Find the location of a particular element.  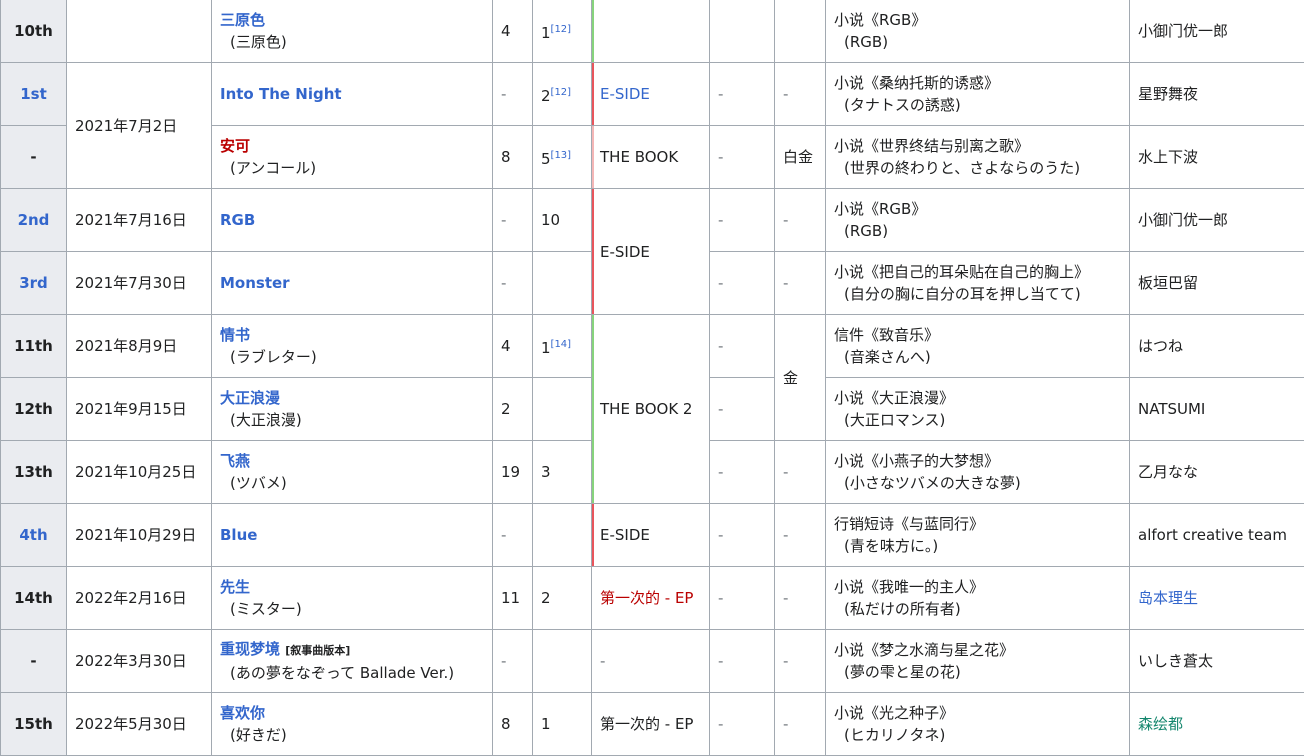

release-date: 2021年7月16日 is located at coordinates (139, 220).